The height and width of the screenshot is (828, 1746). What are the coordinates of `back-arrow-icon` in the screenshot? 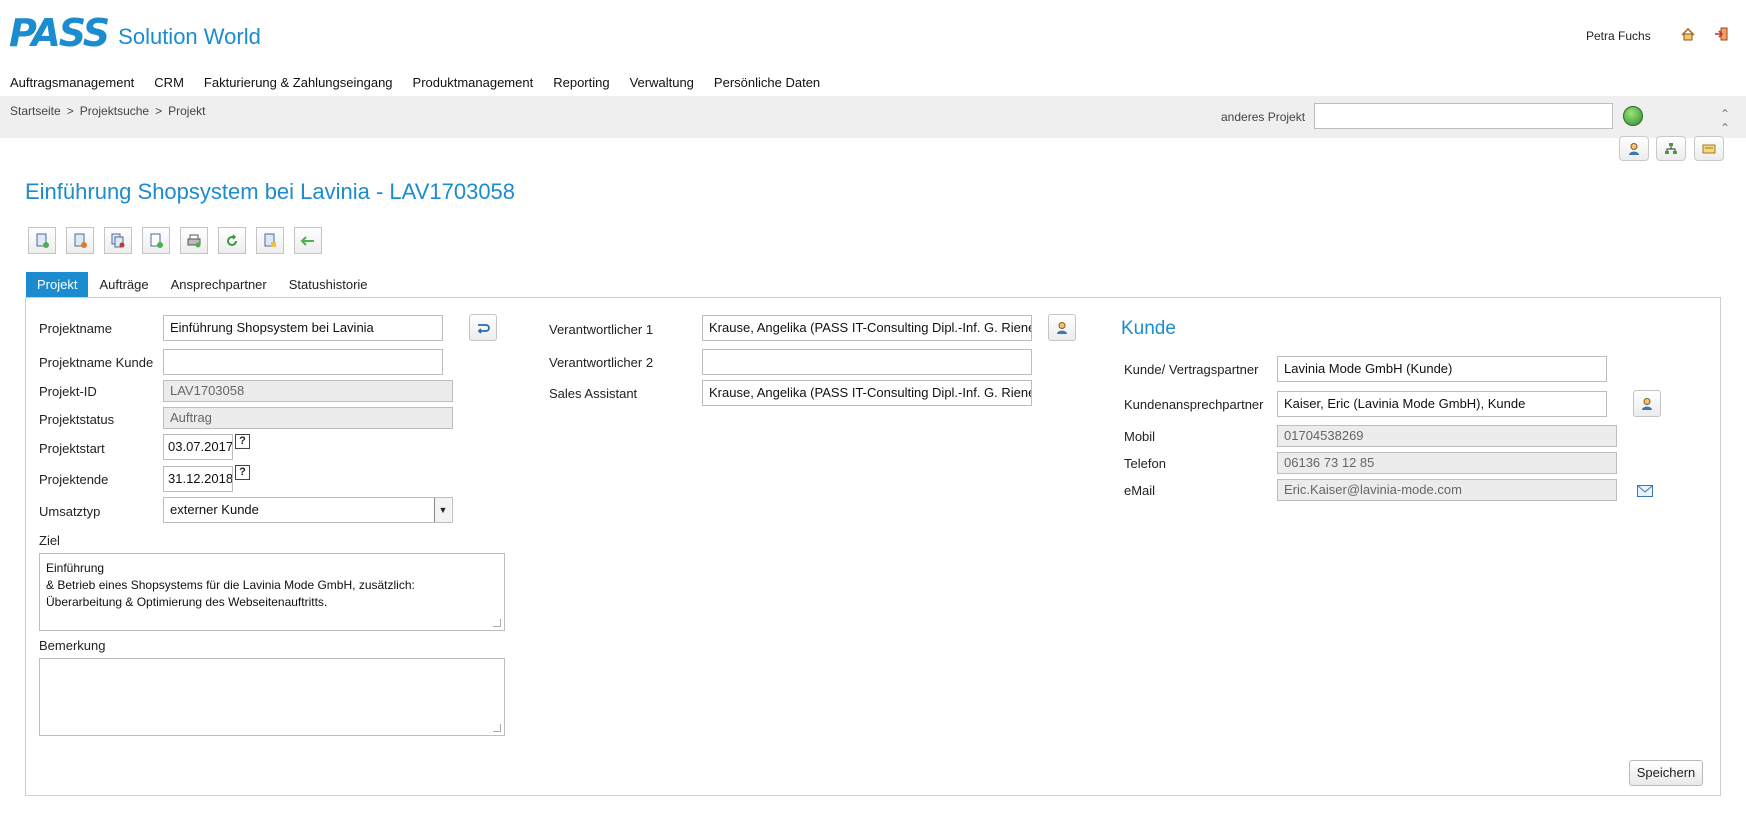 It's located at (307, 240).